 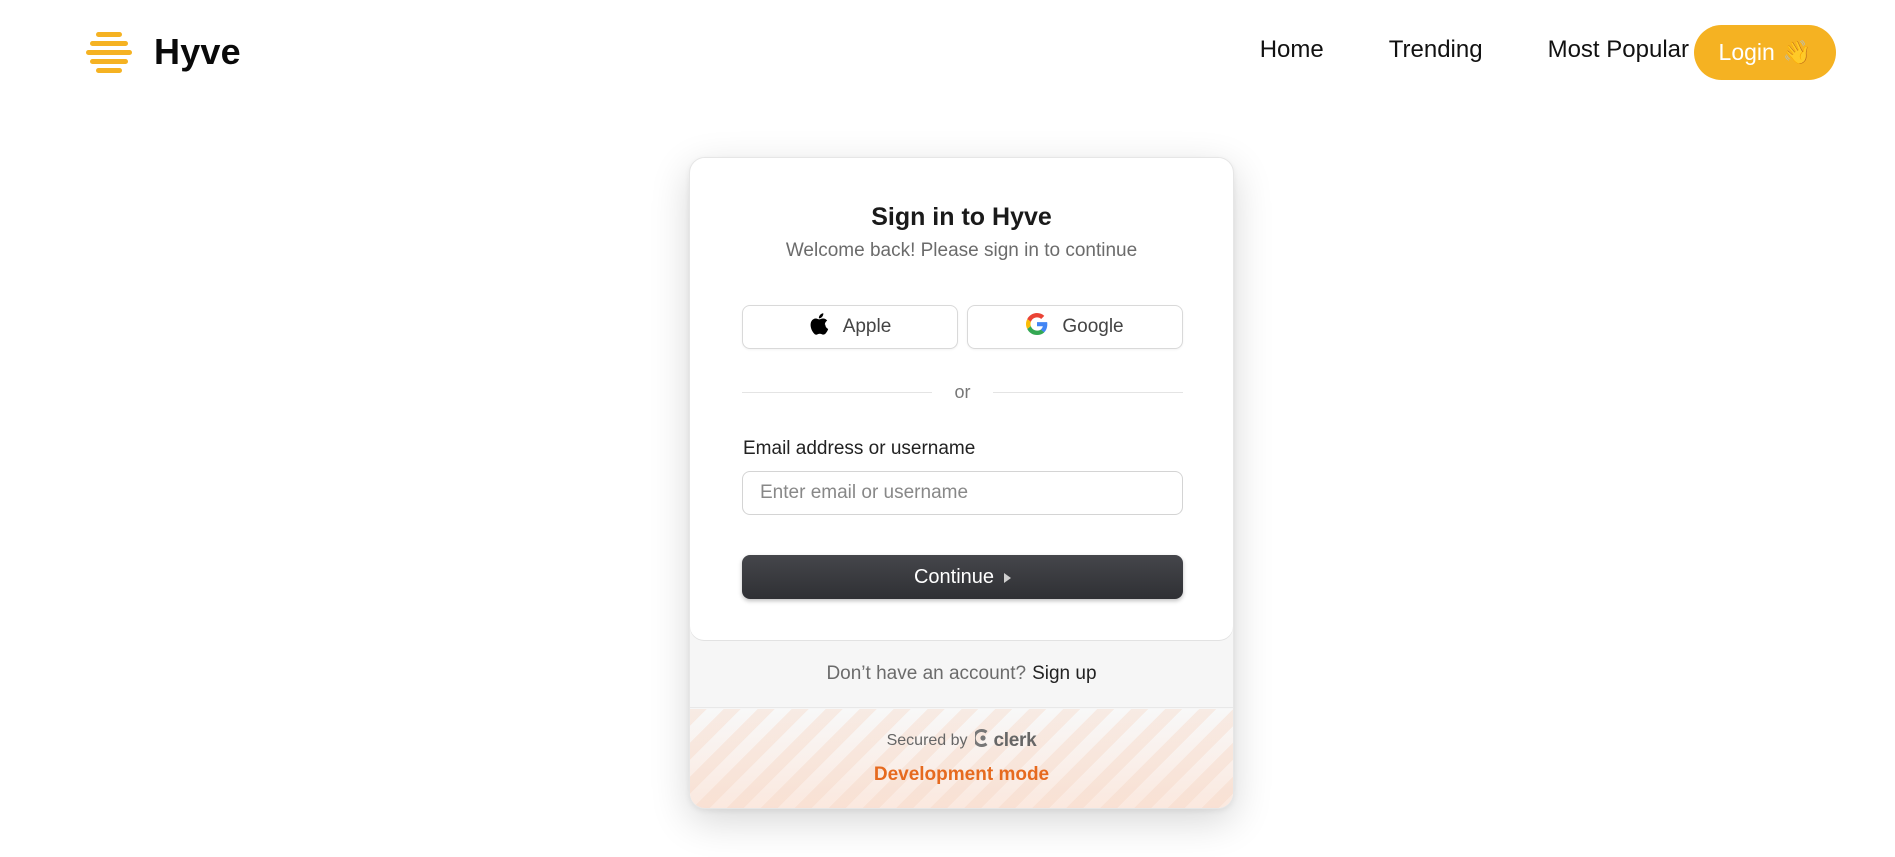 I want to click on signup-row: Don’t have an account? Sign up, so click(x=961, y=674).